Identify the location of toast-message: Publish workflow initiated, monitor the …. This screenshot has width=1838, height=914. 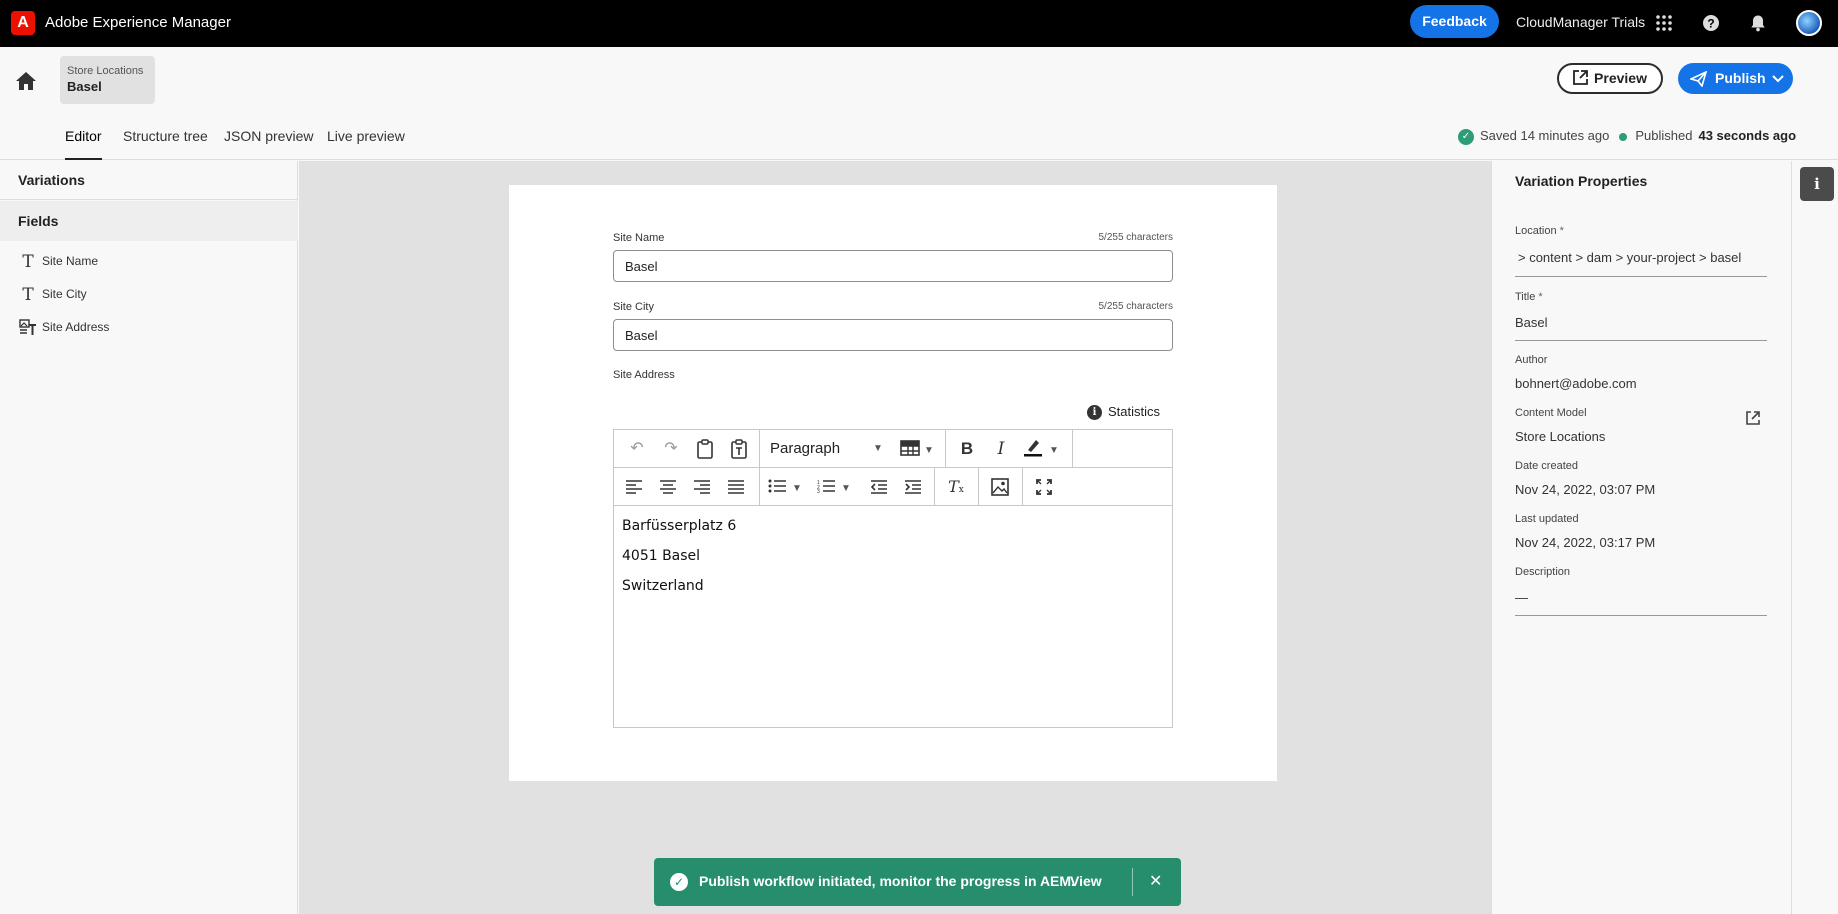
(887, 881).